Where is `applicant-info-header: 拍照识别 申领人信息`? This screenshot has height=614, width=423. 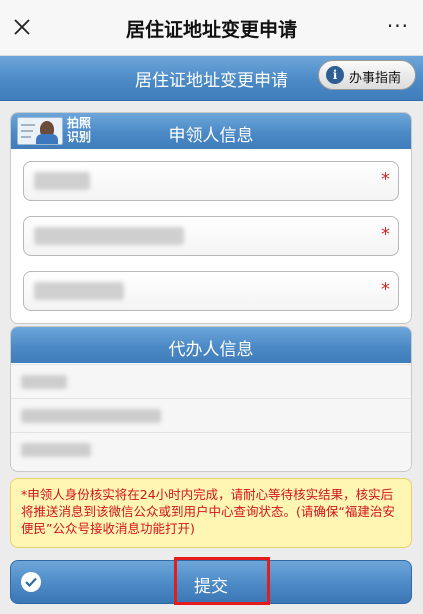 applicant-info-header: 拍照识别 申领人信息 is located at coordinates (211, 131).